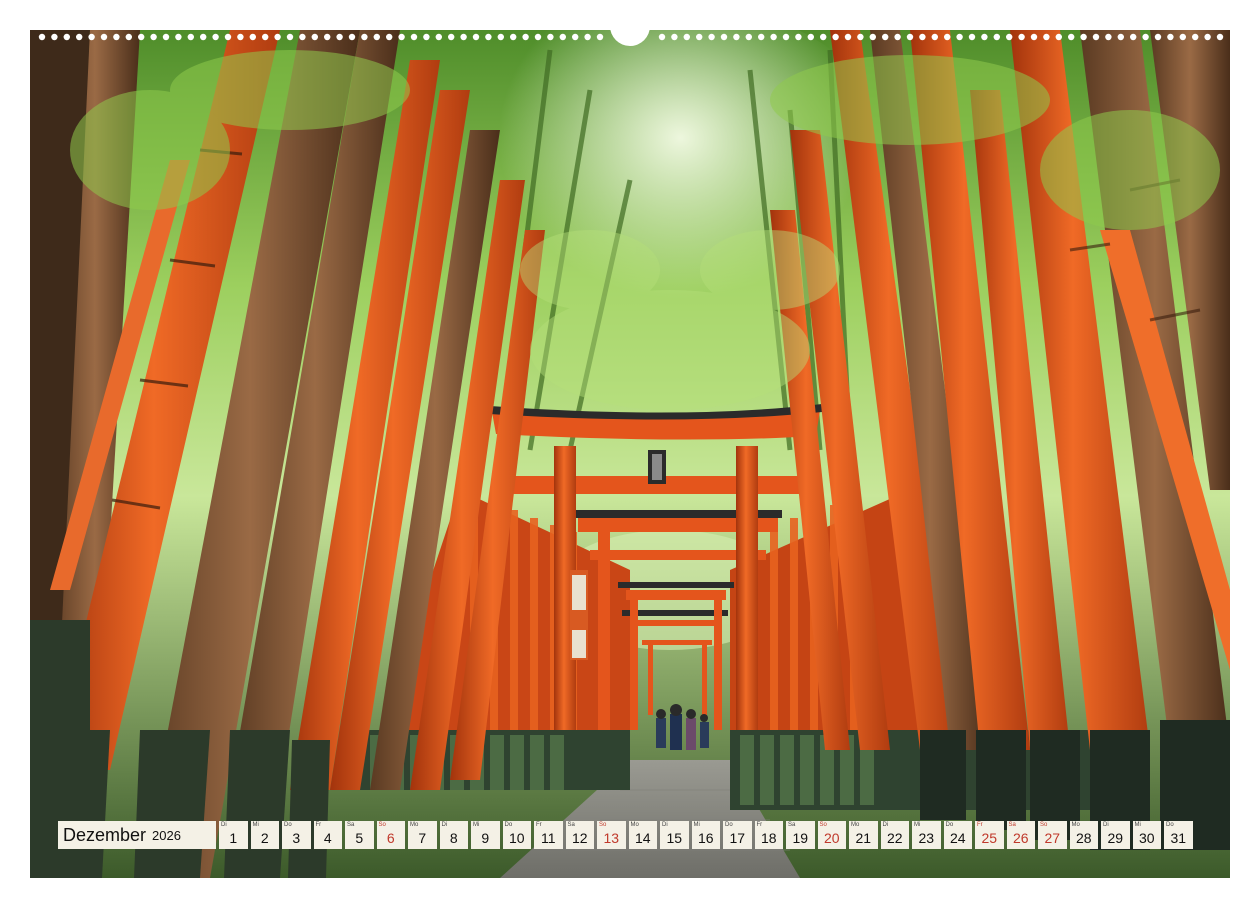  I want to click on day-cell: Sa 5, so click(359, 835).